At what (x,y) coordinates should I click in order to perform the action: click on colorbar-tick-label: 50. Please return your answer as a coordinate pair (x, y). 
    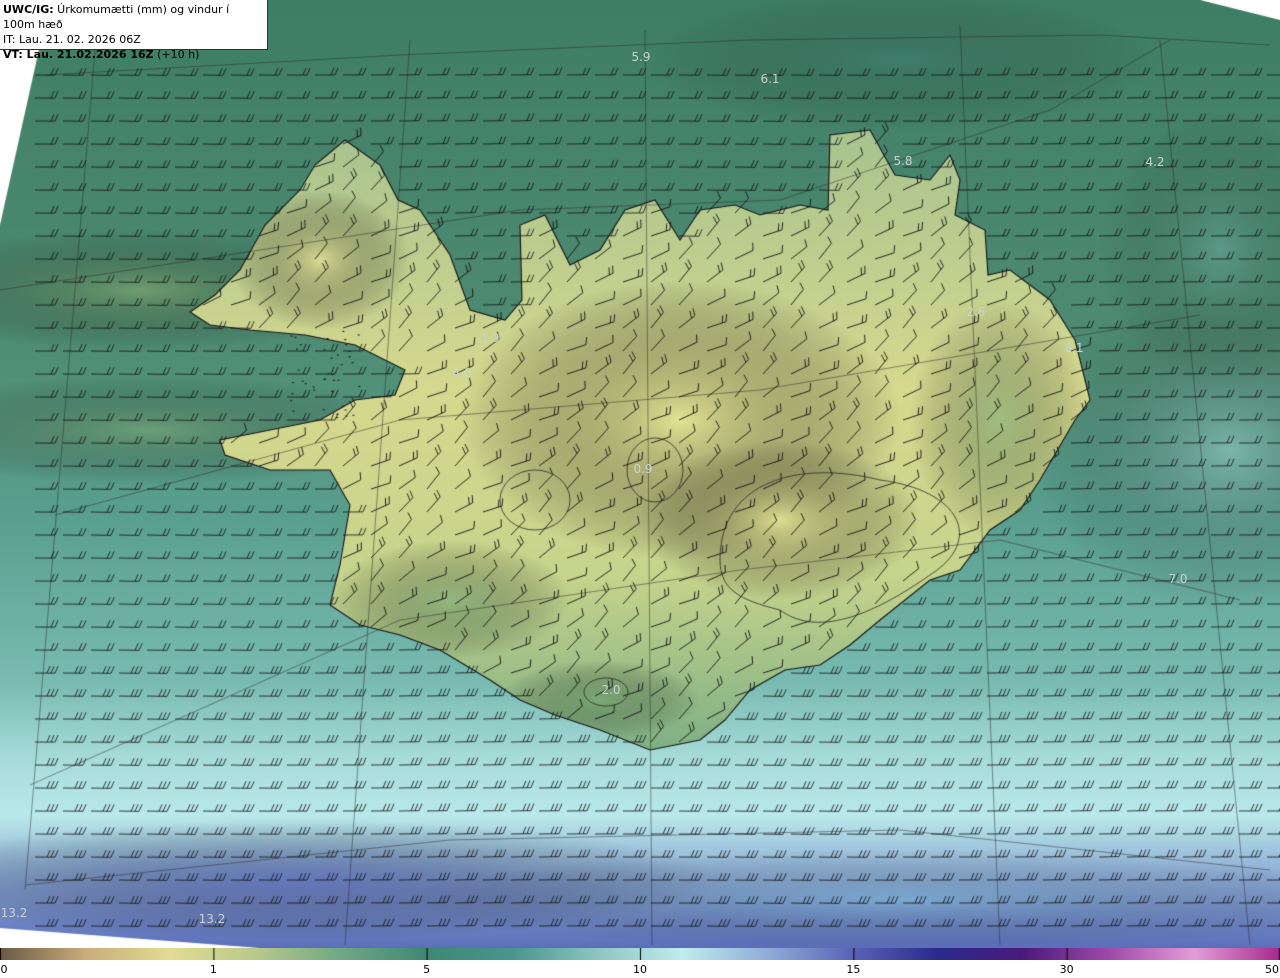
    Looking at the image, I should click on (1272, 969).